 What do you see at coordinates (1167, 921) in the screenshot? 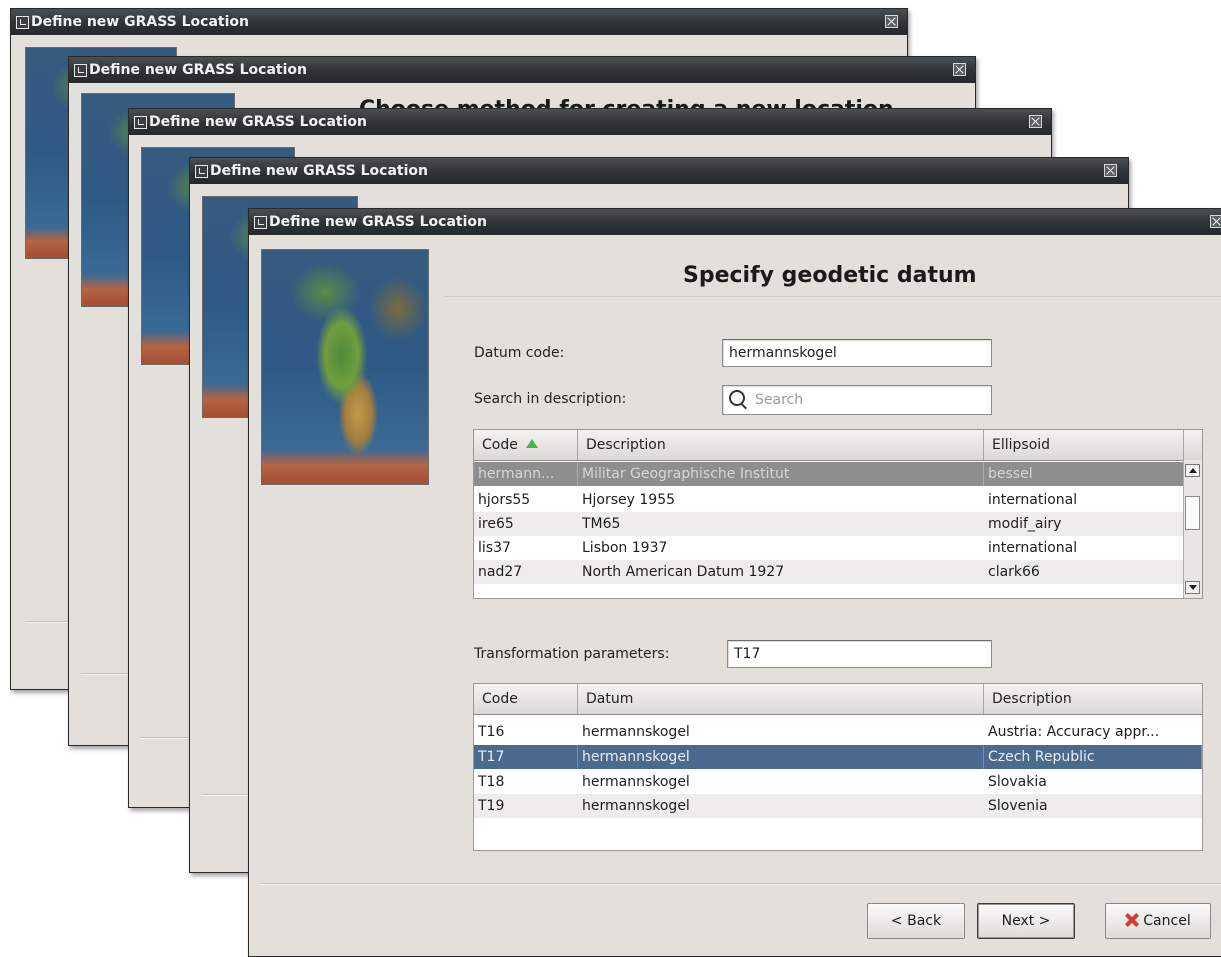
I see `cancel-button-label: Cancel` at bounding box center [1167, 921].